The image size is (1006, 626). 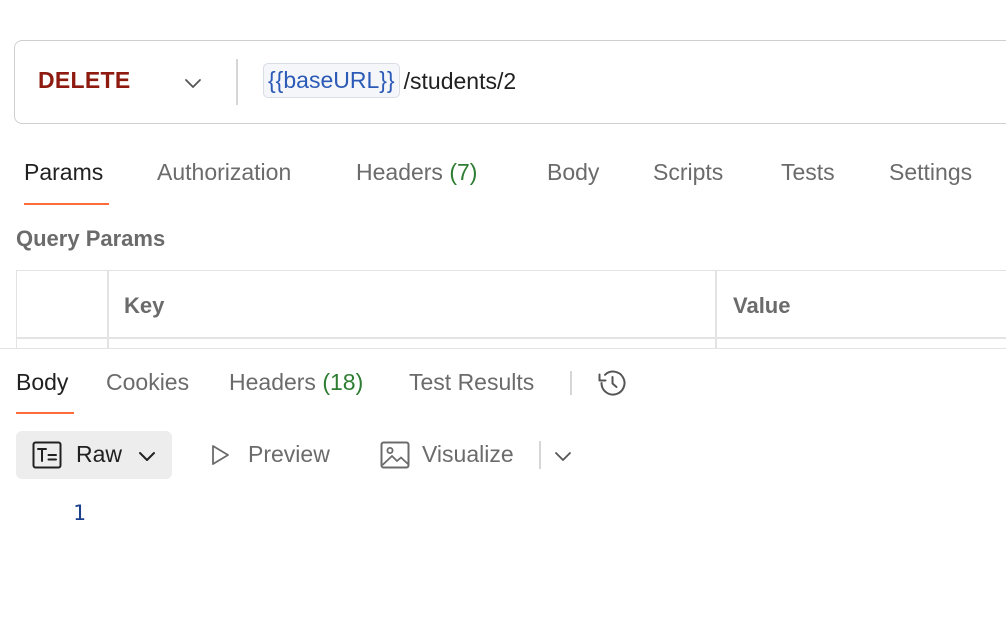 I want to click on tab-body: Body, so click(x=573, y=172).